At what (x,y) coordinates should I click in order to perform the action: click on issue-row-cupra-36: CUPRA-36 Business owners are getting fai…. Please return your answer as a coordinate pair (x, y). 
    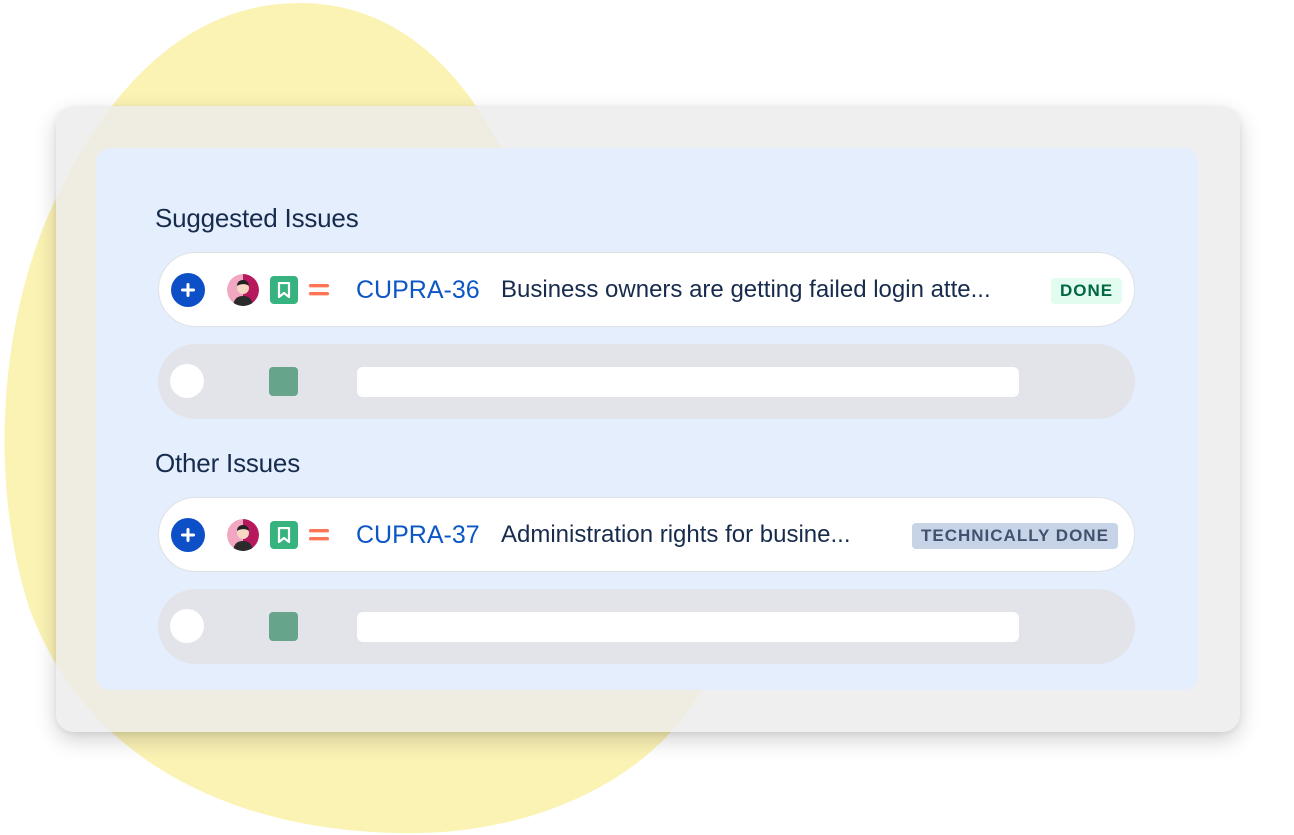
    Looking at the image, I should click on (646, 289).